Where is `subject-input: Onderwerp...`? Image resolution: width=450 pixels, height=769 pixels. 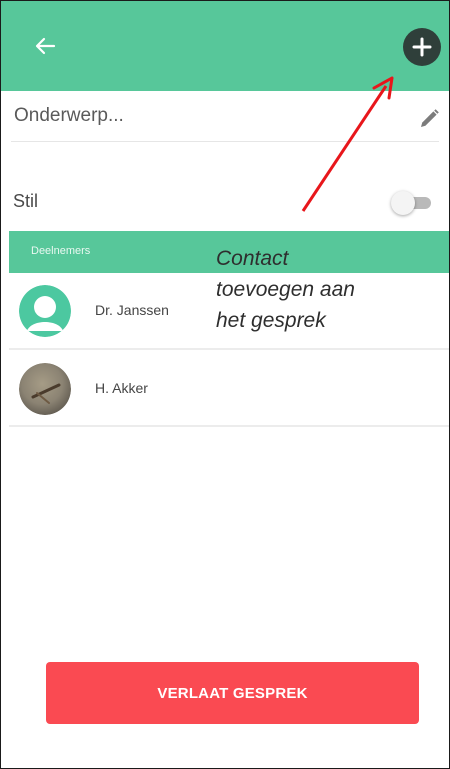
subject-input: Onderwerp... is located at coordinates (69, 116).